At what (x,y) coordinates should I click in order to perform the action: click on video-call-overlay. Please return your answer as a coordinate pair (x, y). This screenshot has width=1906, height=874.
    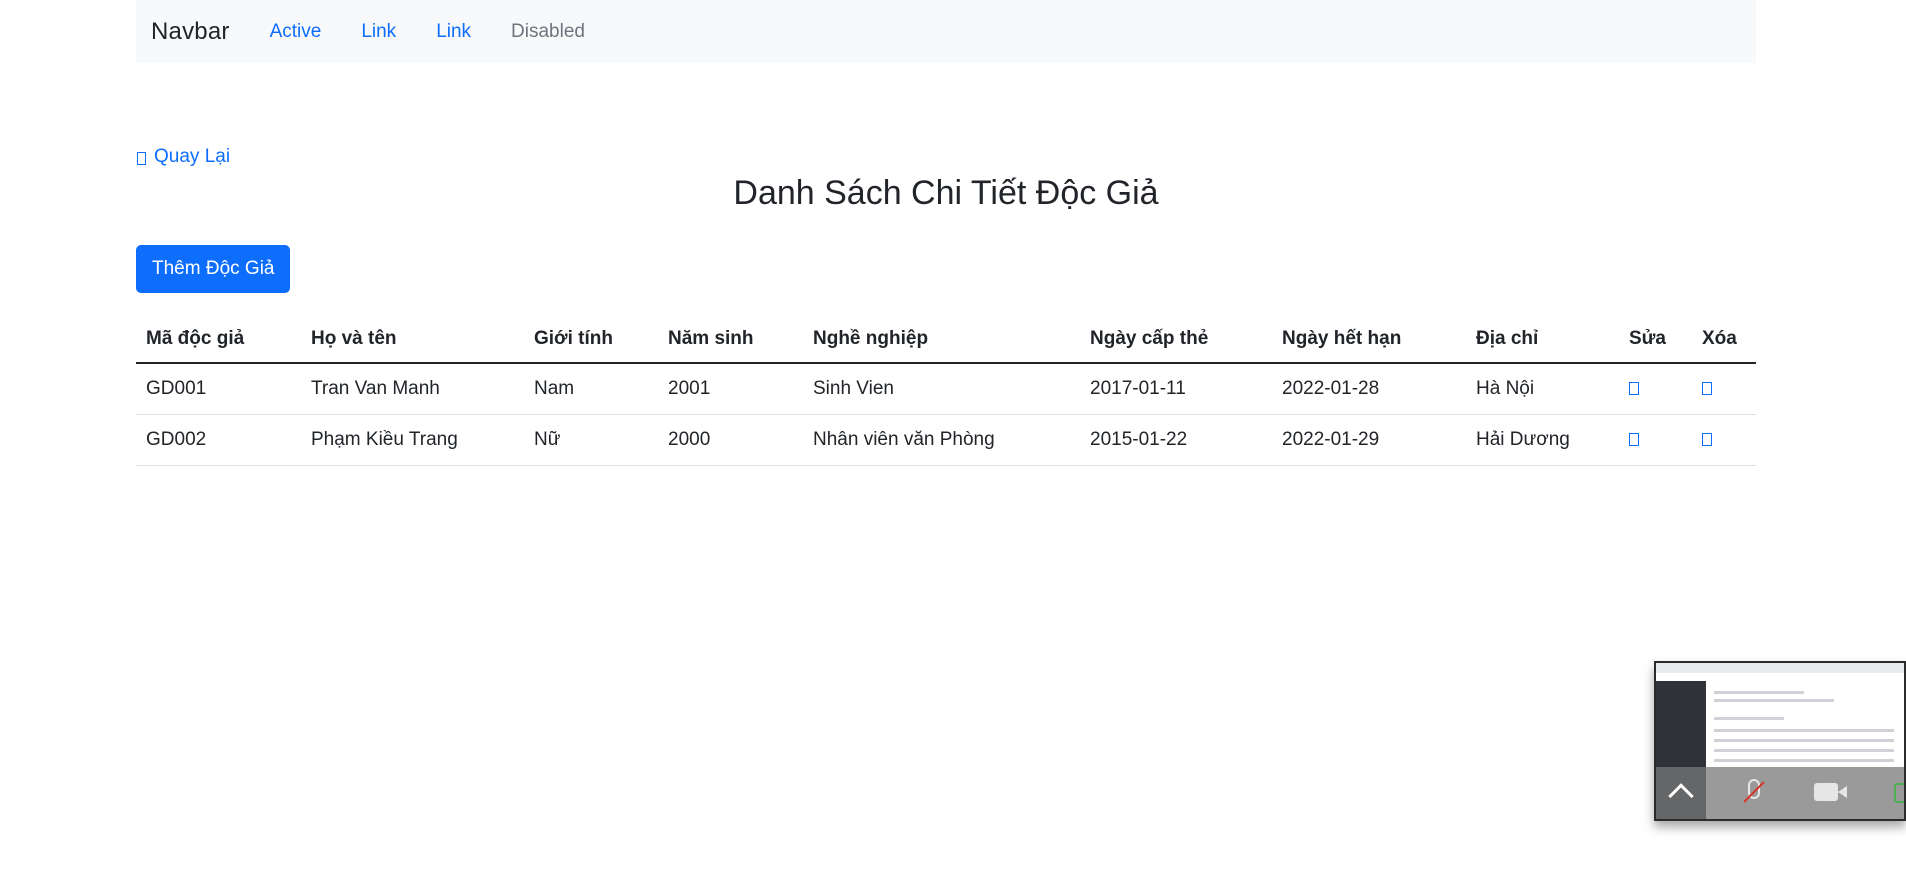
    Looking at the image, I should click on (1780, 741).